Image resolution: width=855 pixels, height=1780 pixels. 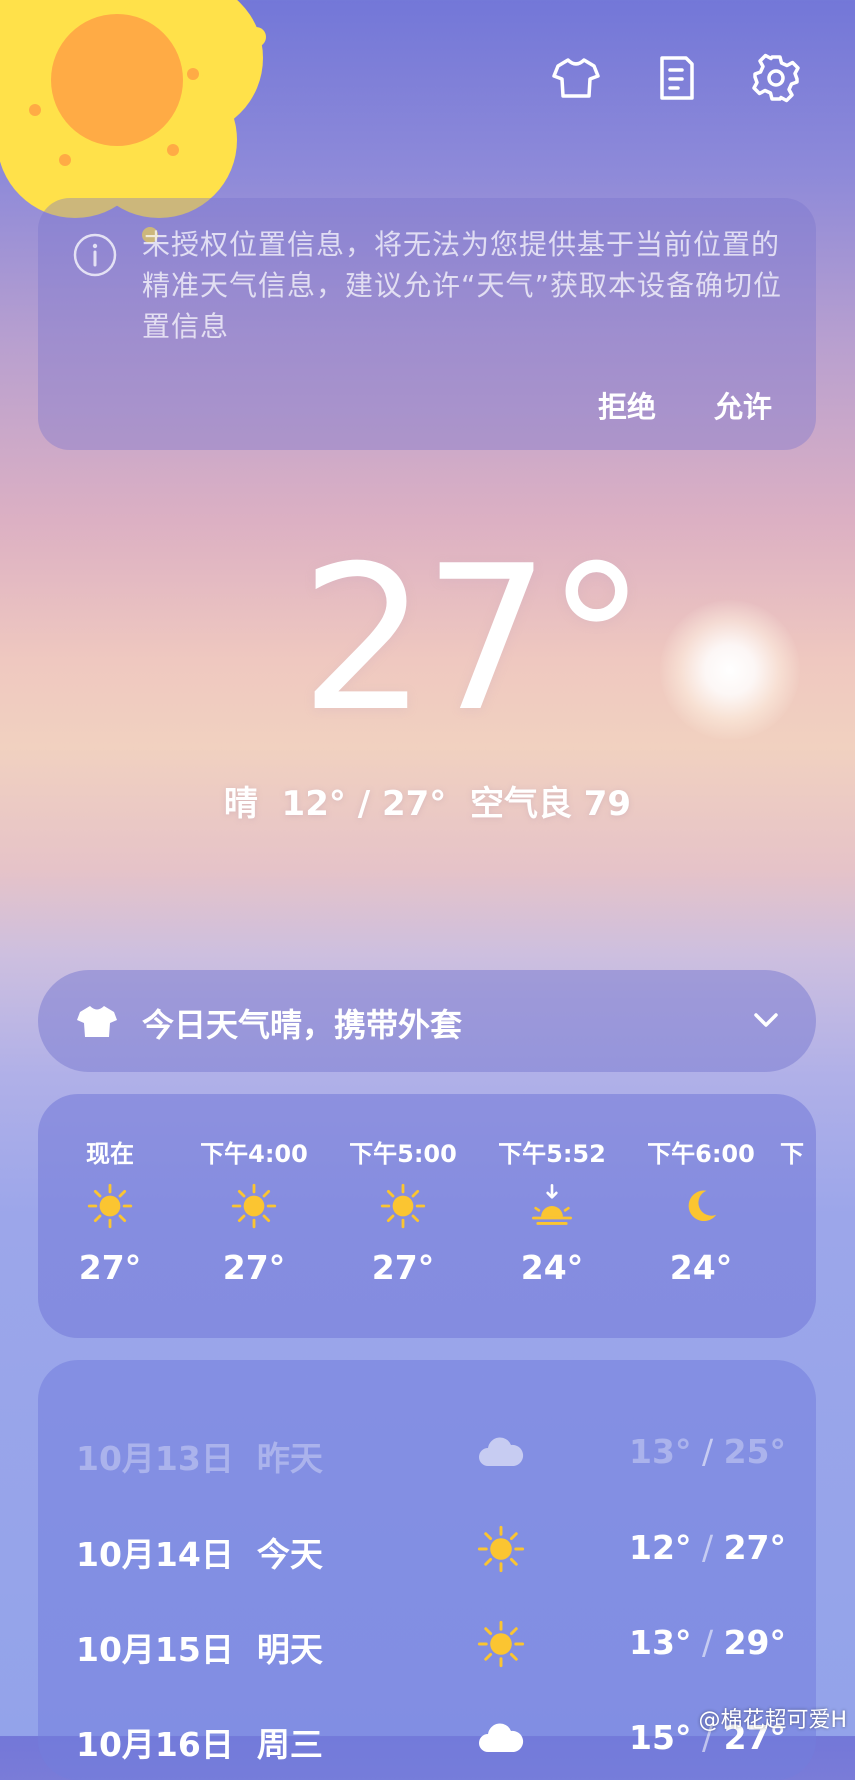 What do you see at coordinates (199, 1458) in the screenshot?
I see `daily-date: 10月13日 昨天` at bounding box center [199, 1458].